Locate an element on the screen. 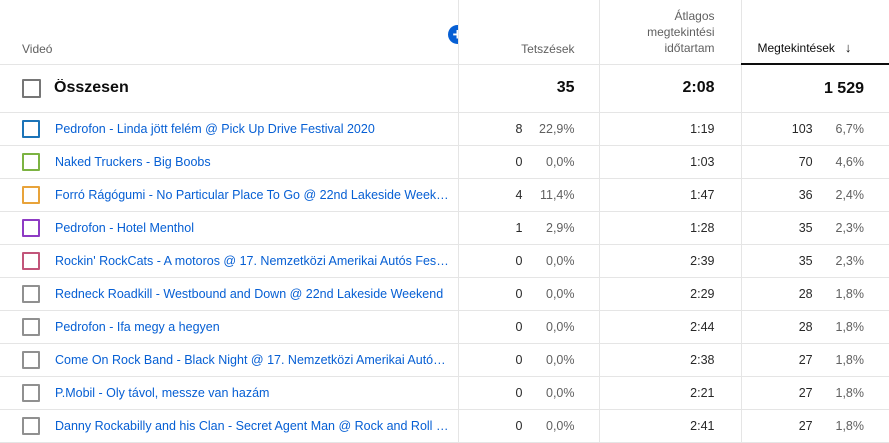 Image resolution: width=889 pixels, height=443 pixels. views-percent: 2,4% is located at coordinates (850, 195).